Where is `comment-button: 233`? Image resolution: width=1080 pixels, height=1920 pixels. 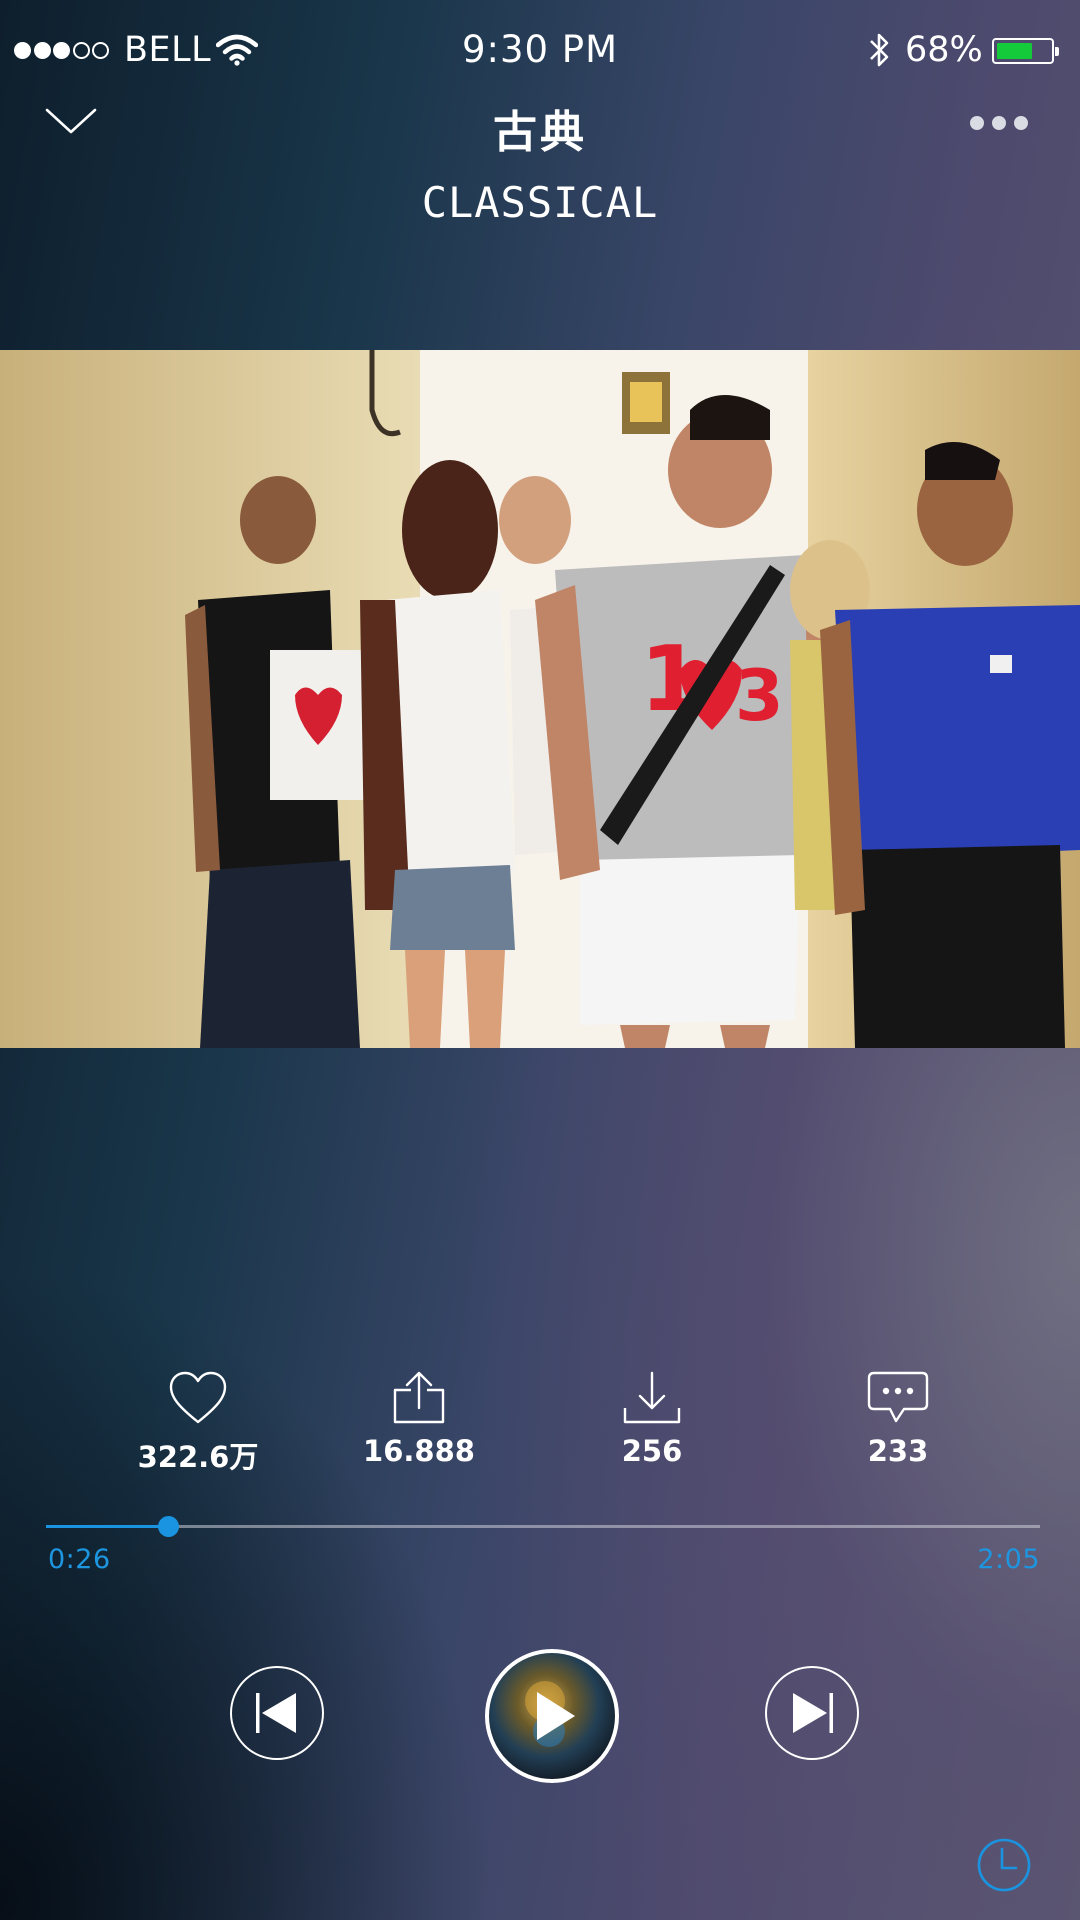
comment-button: 233 is located at coordinates (898, 1419).